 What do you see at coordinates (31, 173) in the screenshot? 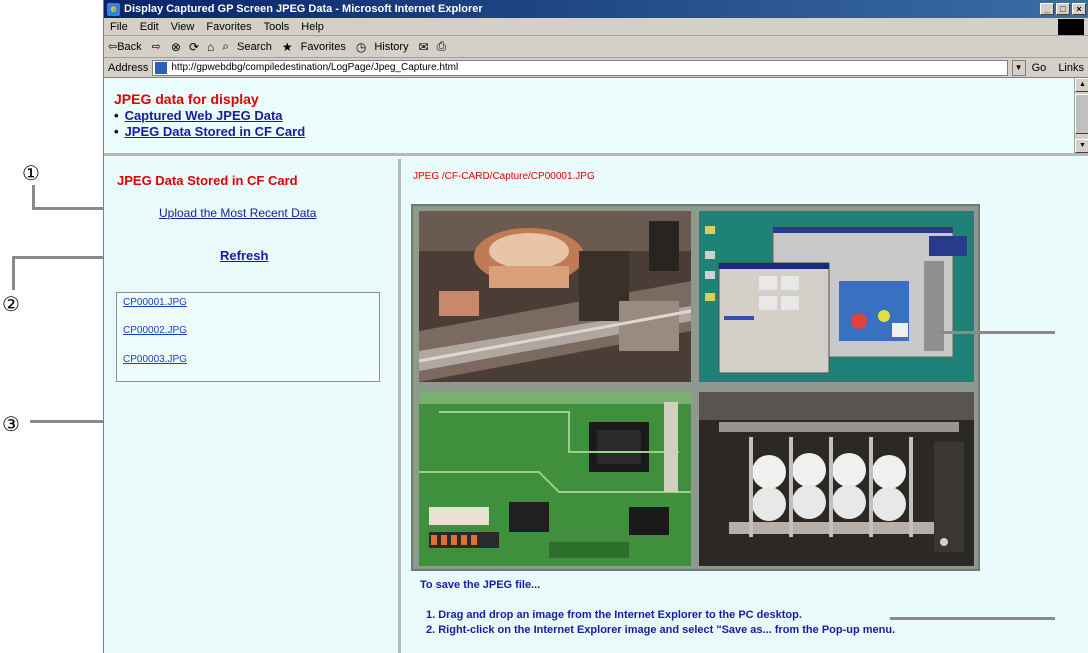
I see `callout-1: ①` at bounding box center [31, 173].